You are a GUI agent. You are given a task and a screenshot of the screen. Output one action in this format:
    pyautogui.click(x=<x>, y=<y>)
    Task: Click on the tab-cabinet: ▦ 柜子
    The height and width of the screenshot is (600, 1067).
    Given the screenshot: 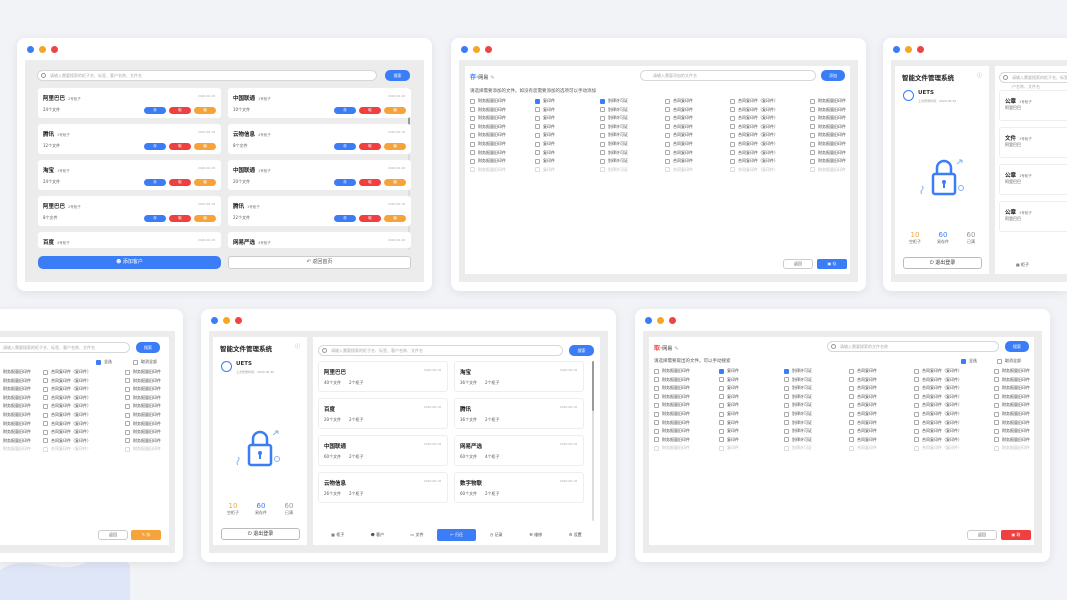 What is the action you would take?
    pyautogui.click(x=338, y=535)
    